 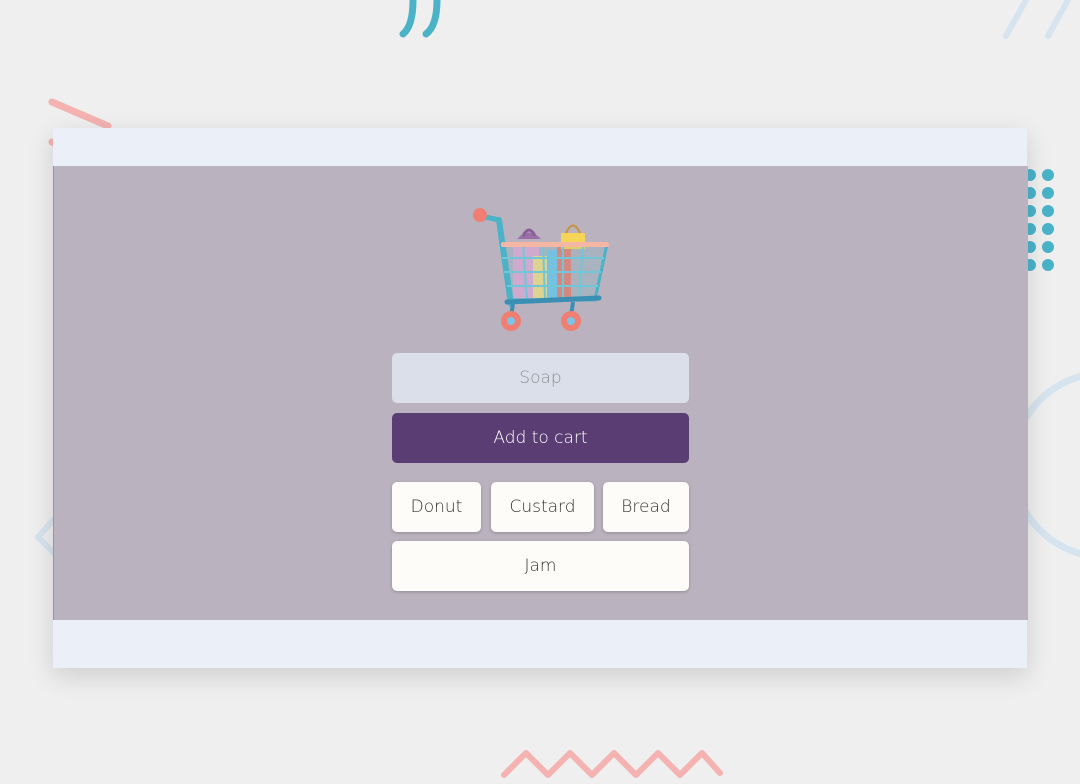 I want to click on item-chip-donut: Donut, so click(x=436, y=507).